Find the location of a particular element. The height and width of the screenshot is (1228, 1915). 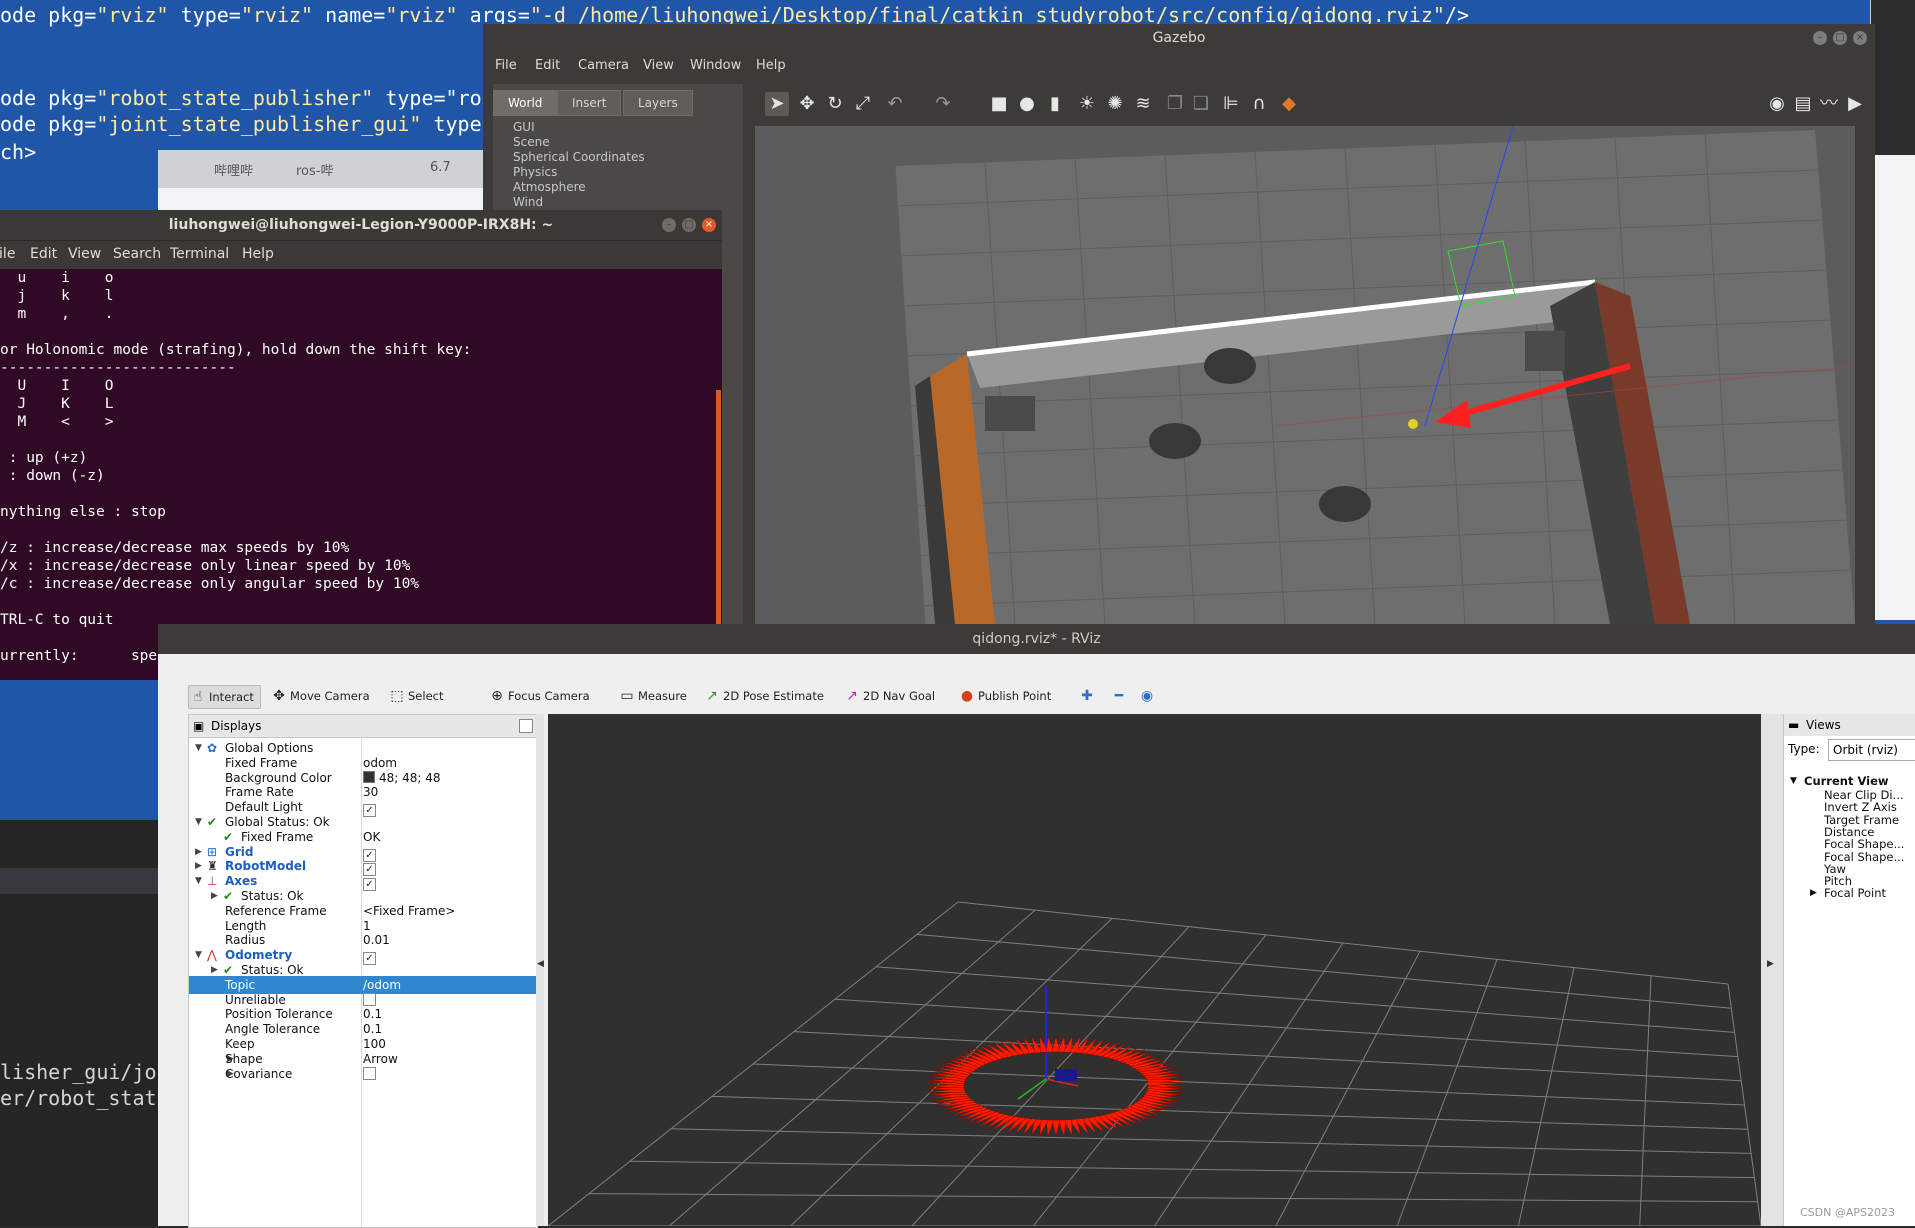

tree-item: Spherical Coordinates is located at coordinates (579, 157).